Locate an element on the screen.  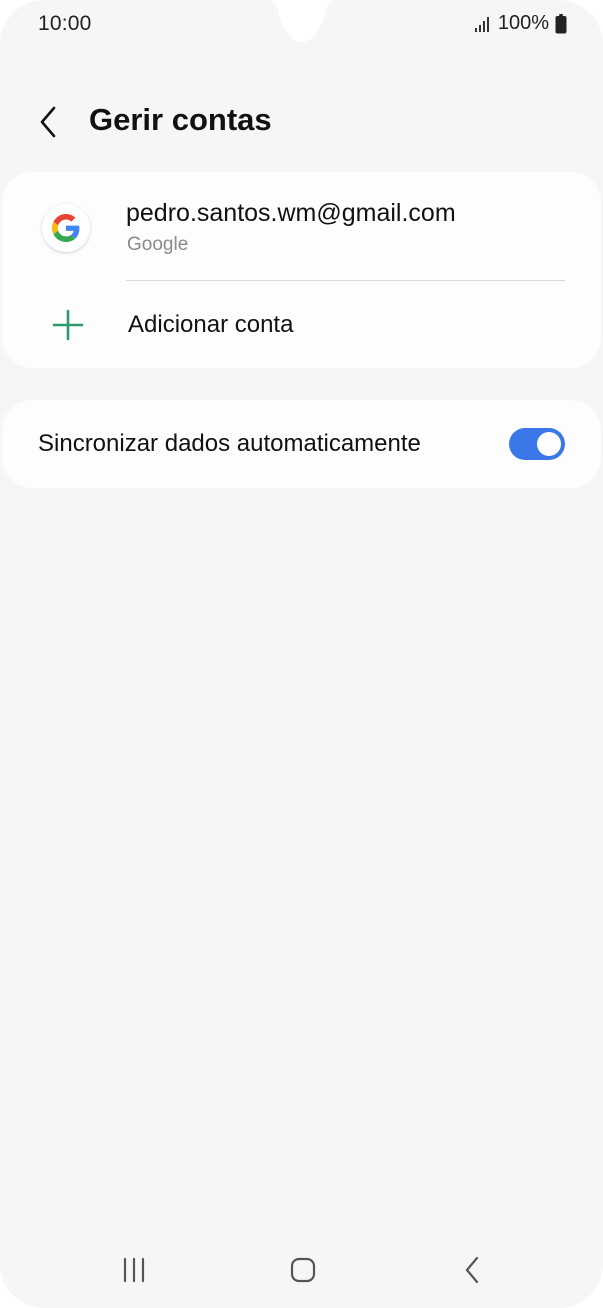
sync-label: Sincronizar dados automaticamente is located at coordinates (229, 443).